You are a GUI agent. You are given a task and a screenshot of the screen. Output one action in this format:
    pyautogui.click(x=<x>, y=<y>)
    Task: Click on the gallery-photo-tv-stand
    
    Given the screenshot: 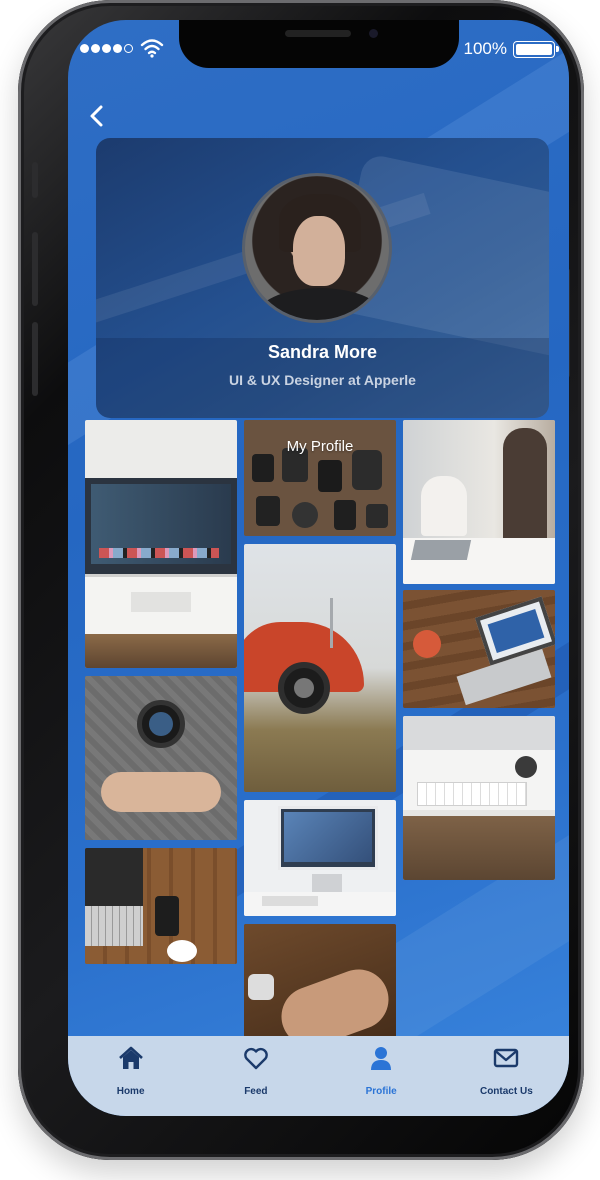 What is the action you would take?
    pyautogui.click(x=161, y=544)
    